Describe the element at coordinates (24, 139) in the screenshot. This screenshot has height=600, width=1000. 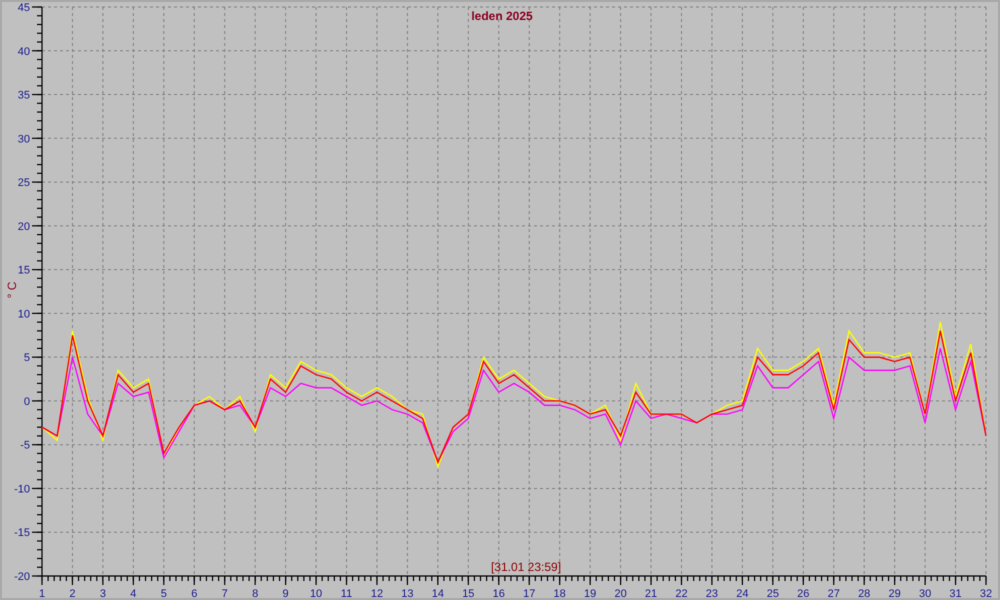
I see `y-tick-label: 30` at that location.